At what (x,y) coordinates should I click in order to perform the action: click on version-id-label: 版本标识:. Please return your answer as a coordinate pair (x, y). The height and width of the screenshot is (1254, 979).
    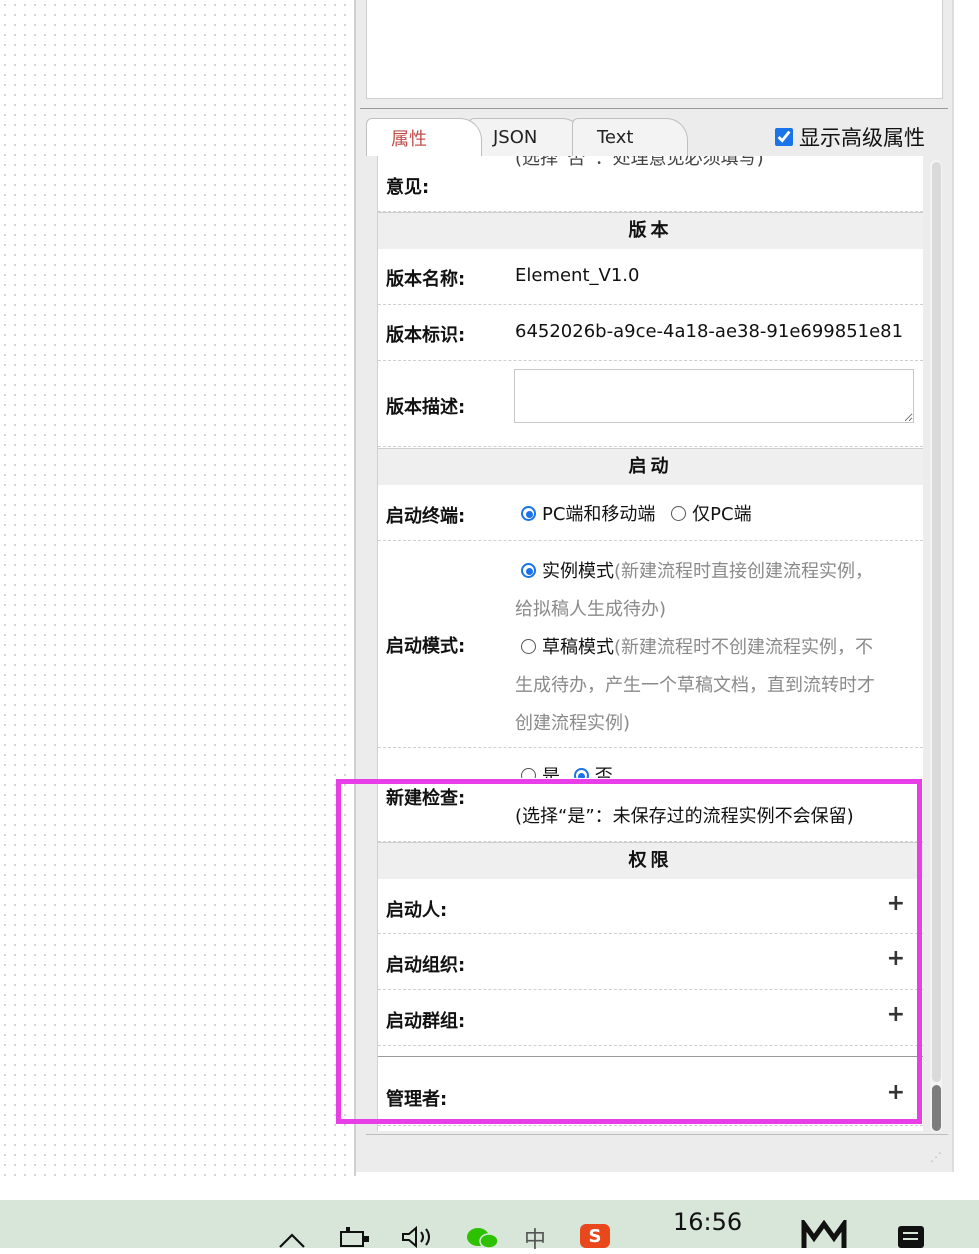
    Looking at the image, I should click on (426, 335).